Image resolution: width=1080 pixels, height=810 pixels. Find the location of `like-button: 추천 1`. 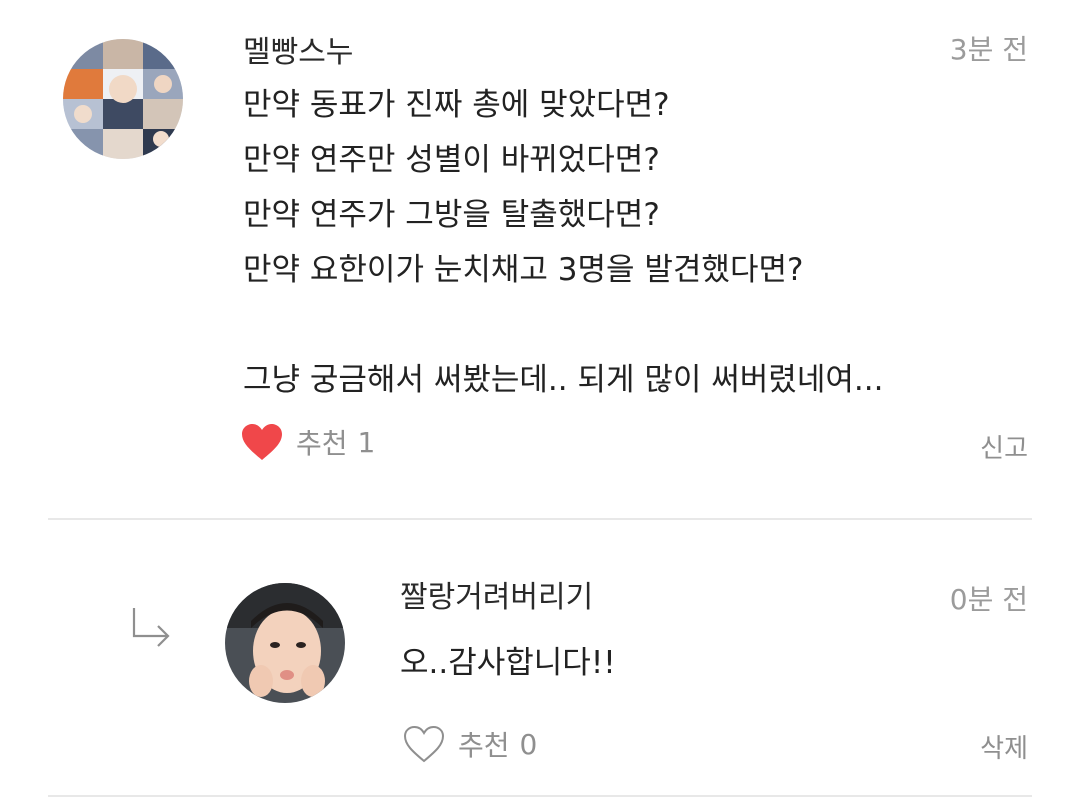

like-button: 추천 1 is located at coordinates (307, 442).